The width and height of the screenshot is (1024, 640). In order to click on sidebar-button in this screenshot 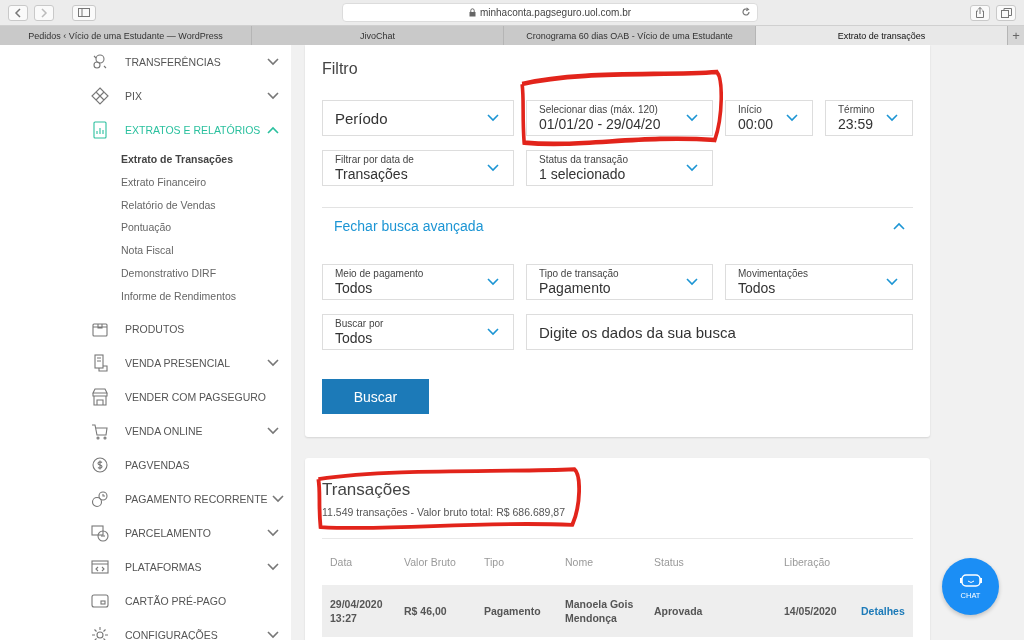, I will do `click(84, 12)`.